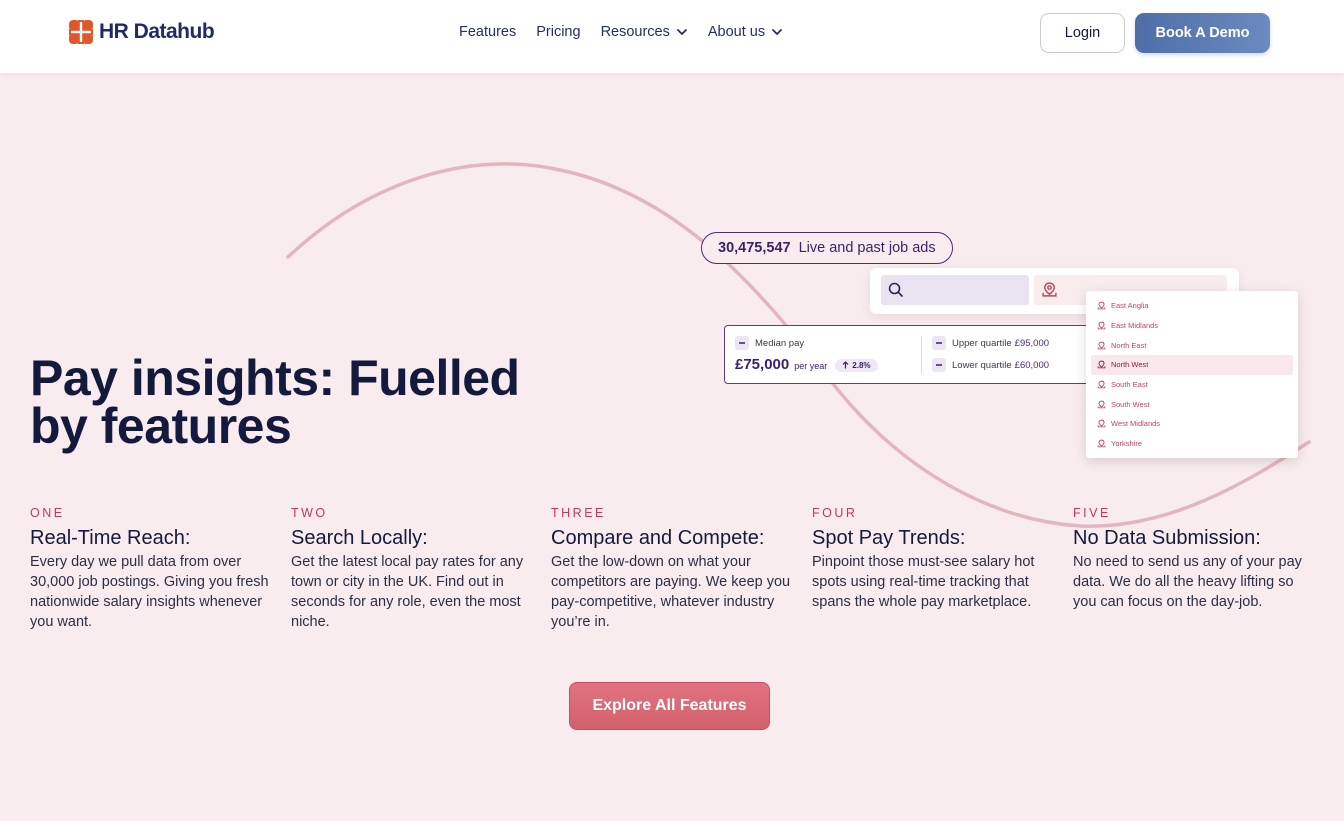 This screenshot has height=821, width=1344. I want to click on hero-title: Pay insights: Fuelled by features, so click(275, 402).